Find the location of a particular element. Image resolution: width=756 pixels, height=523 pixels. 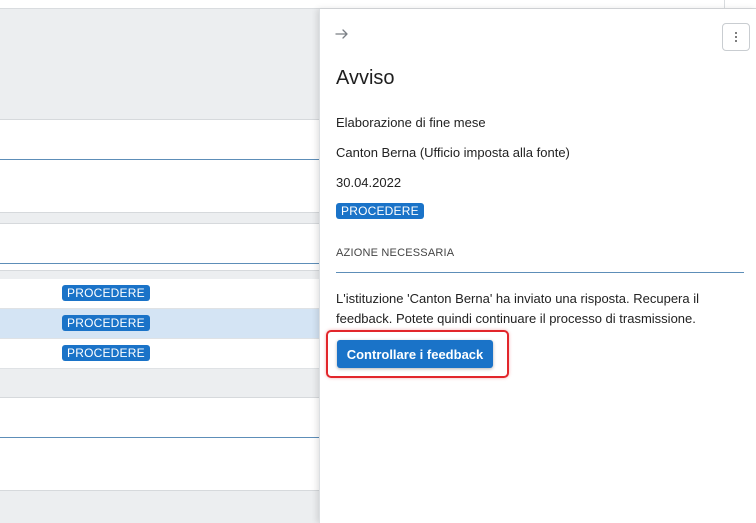

more-vertical-icon is located at coordinates (736, 37).